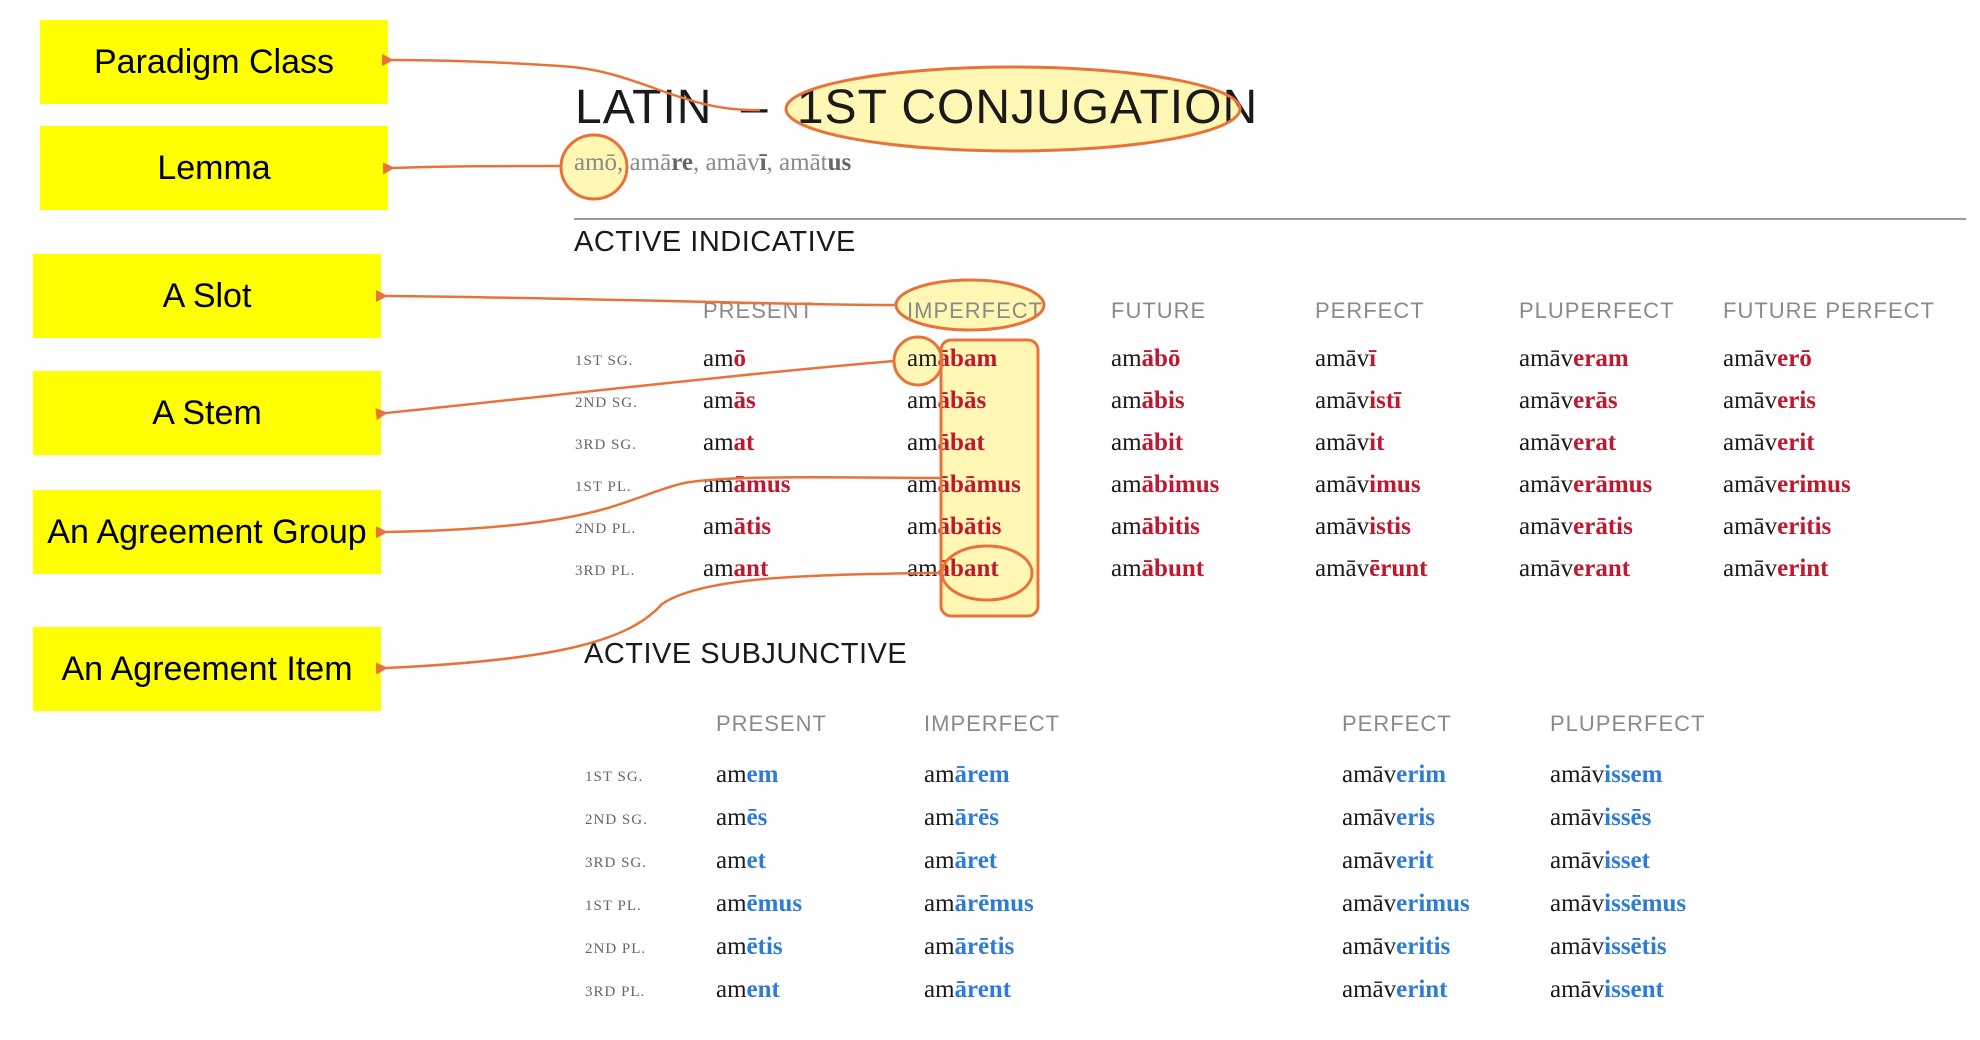 This screenshot has width=1980, height=1040. I want to click on indicative-form: amāveram, so click(1574, 359).